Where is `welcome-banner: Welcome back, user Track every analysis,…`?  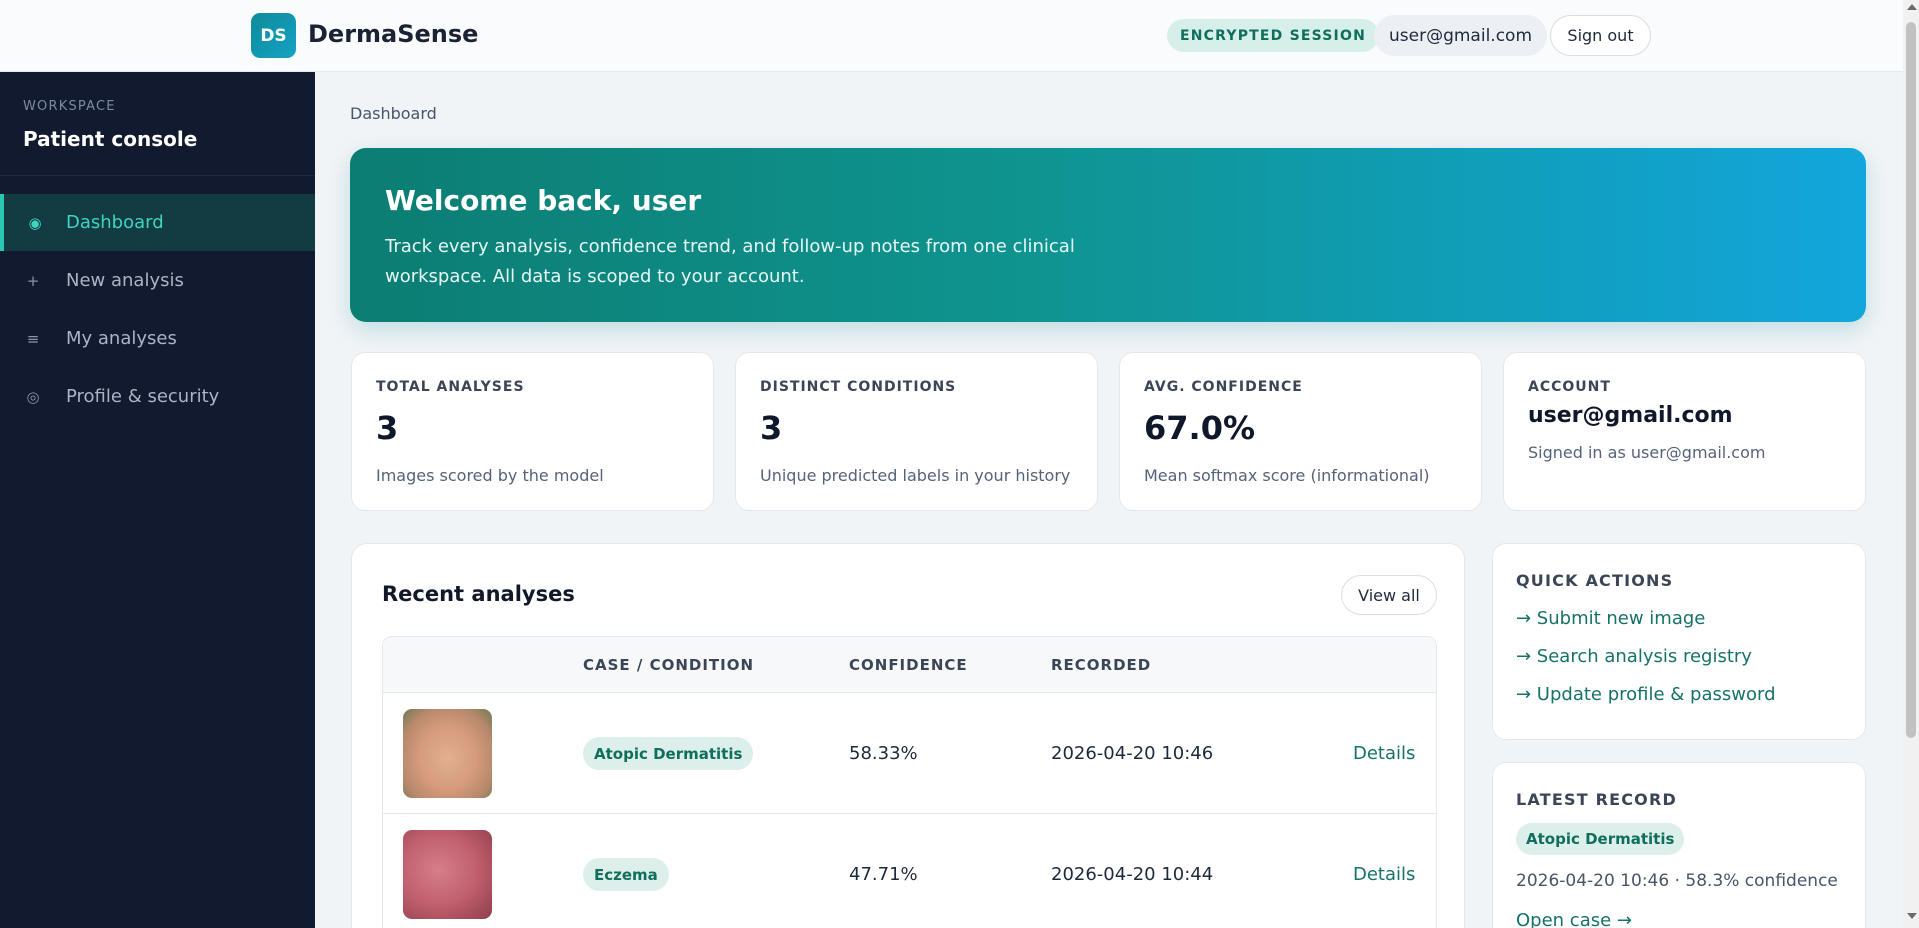
welcome-banner: Welcome back, user Track every analysis,… is located at coordinates (1108, 235).